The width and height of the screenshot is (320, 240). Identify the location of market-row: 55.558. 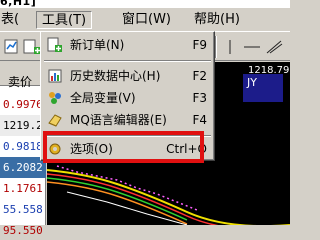
(23, 209).